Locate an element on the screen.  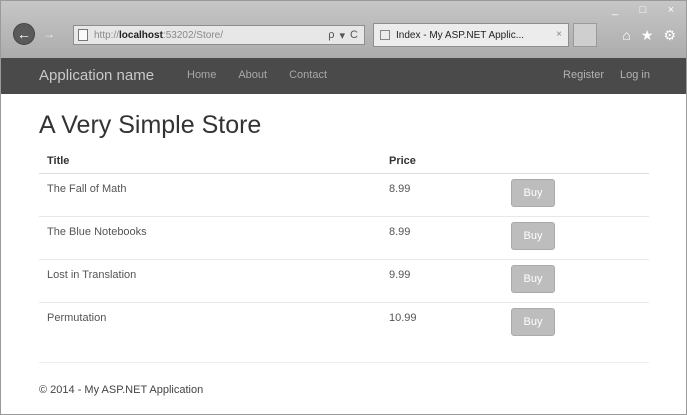
item-title: Lost in Translation is located at coordinates (92, 275).